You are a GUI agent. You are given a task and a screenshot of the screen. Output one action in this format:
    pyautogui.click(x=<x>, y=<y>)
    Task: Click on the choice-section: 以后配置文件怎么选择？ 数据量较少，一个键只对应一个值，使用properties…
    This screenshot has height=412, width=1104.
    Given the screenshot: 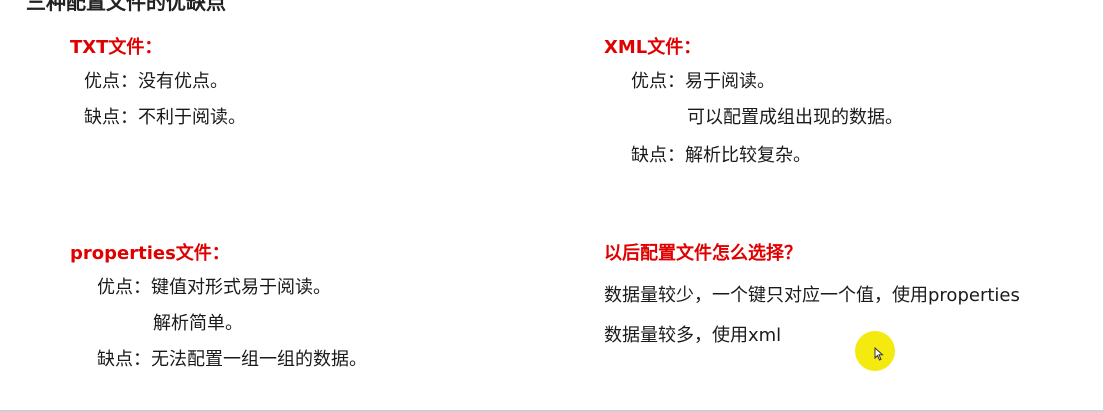 What is the action you would take?
    pyautogui.click(x=839, y=297)
    